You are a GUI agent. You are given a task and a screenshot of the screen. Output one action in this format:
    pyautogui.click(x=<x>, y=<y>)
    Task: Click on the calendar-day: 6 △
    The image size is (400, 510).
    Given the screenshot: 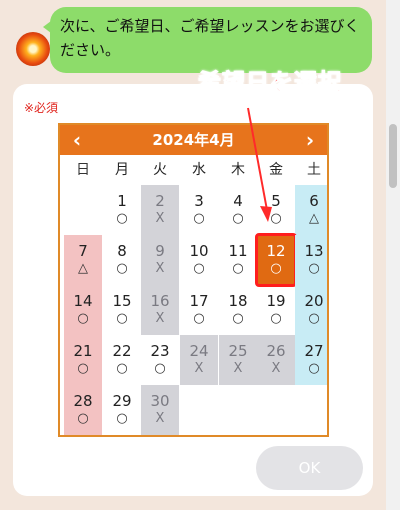 What is the action you would take?
    pyautogui.click(x=311, y=210)
    